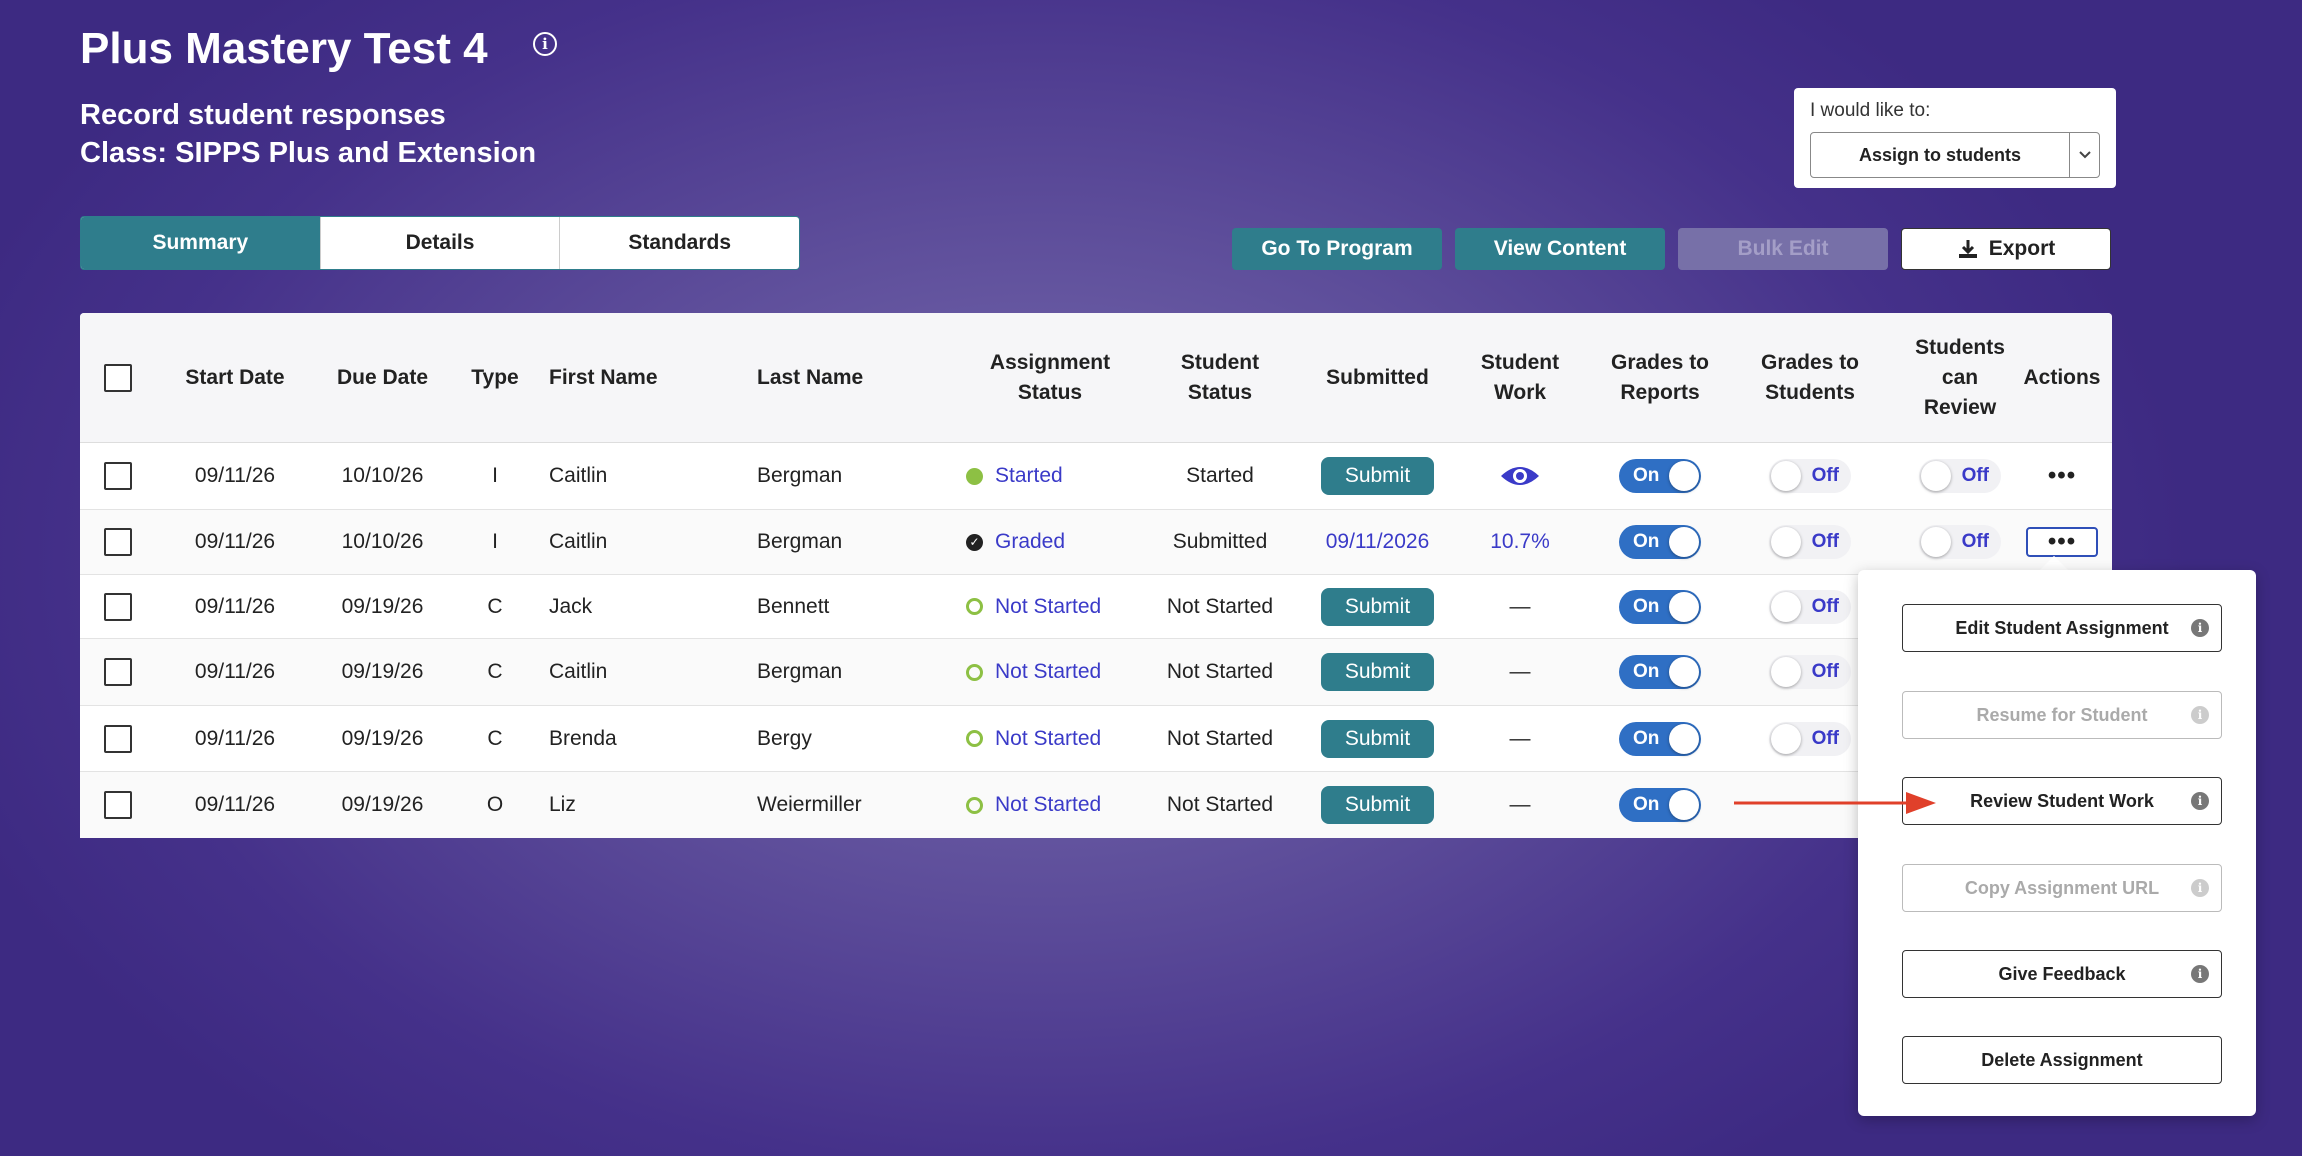  What do you see at coordinates (1378, 542) in the screenshot?
I see `submitted-date-link: 09/11/2026` at bounding box center [1378, 542].